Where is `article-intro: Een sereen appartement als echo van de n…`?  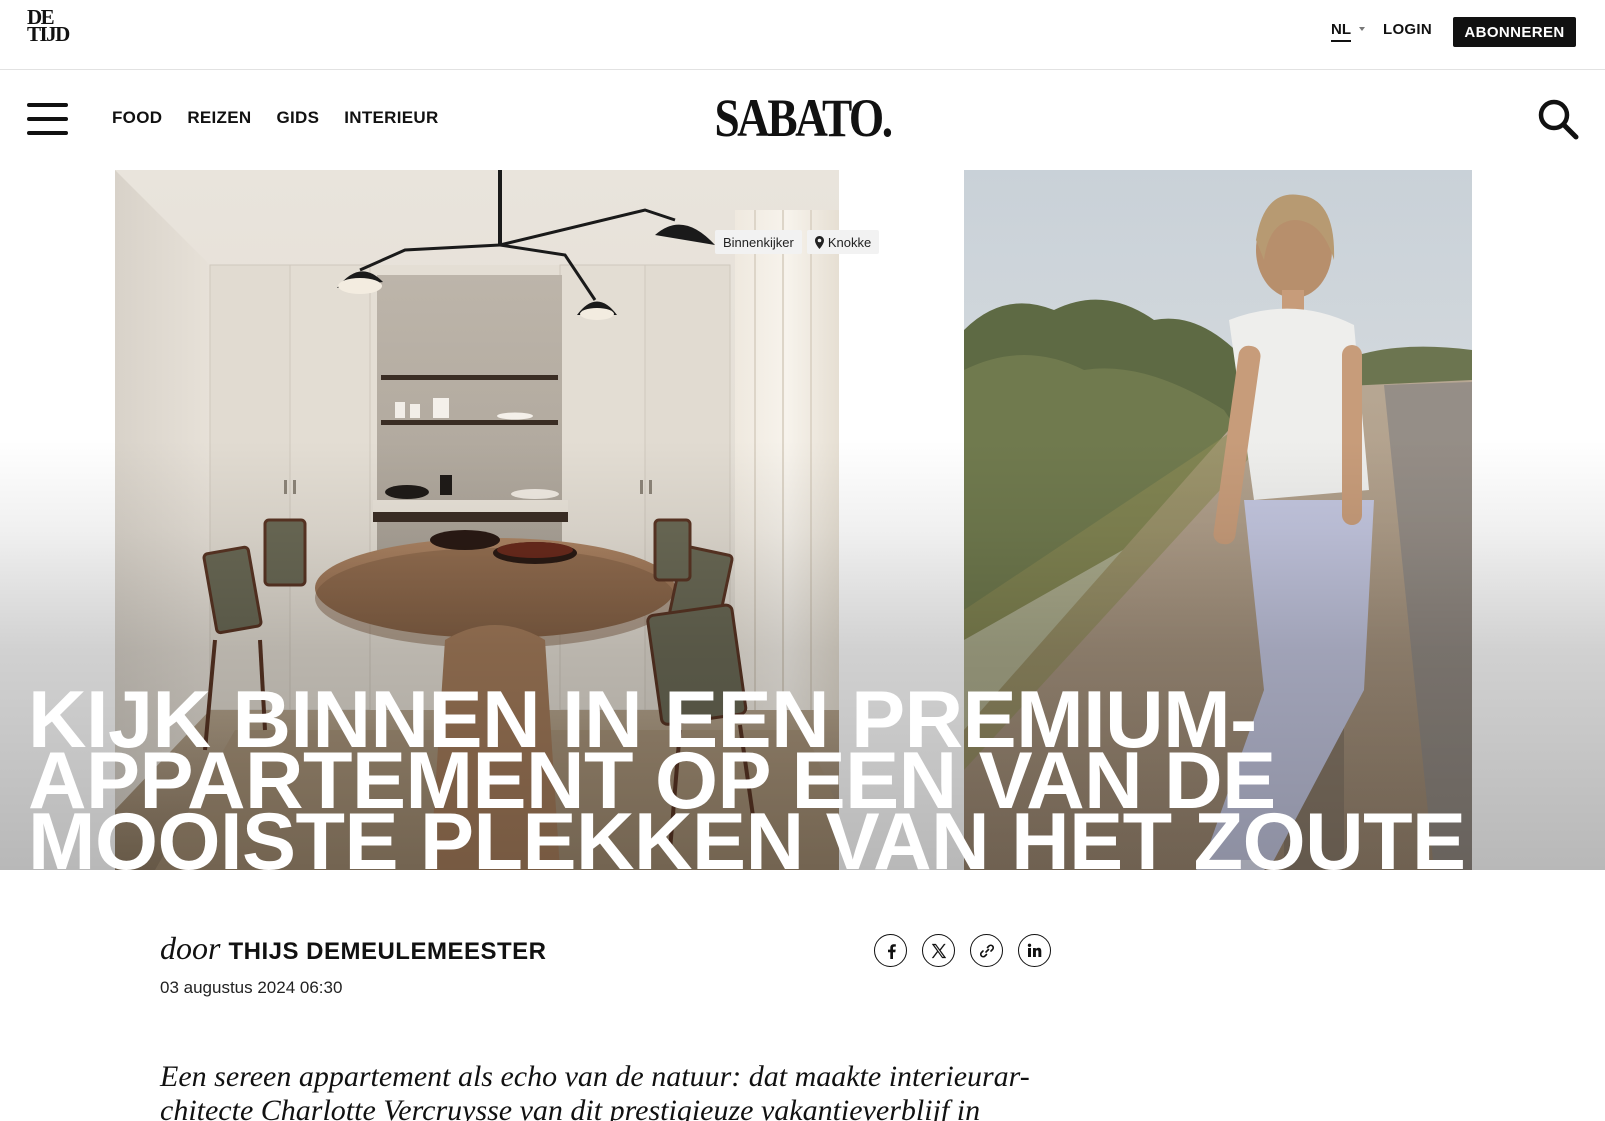 article-intro: Een sereen appartement als echo van de n… is located at coordinates (595, 1090).